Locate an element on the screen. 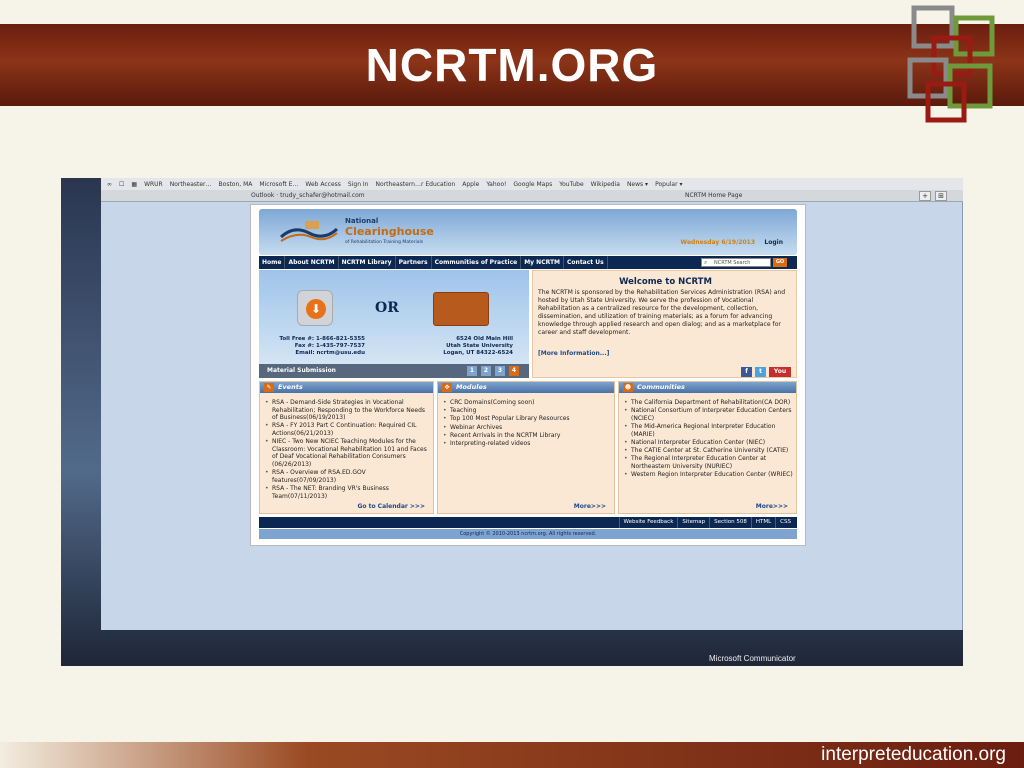 This screenshot has height=768, width=1024. slide-title: NCRTM.ORG is located at coordinates (512, 65).